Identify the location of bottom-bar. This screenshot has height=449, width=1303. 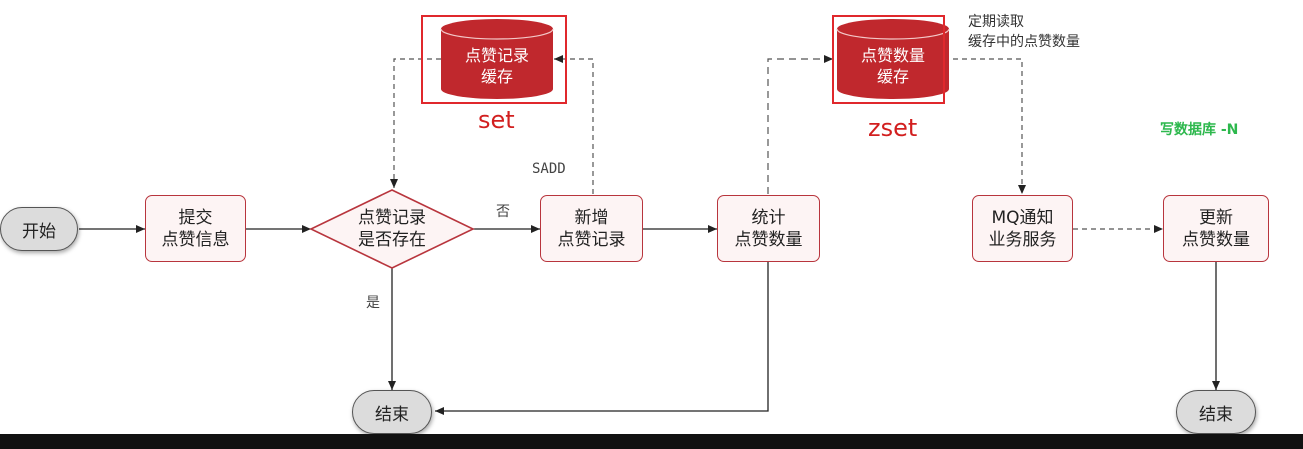
(651, 441).